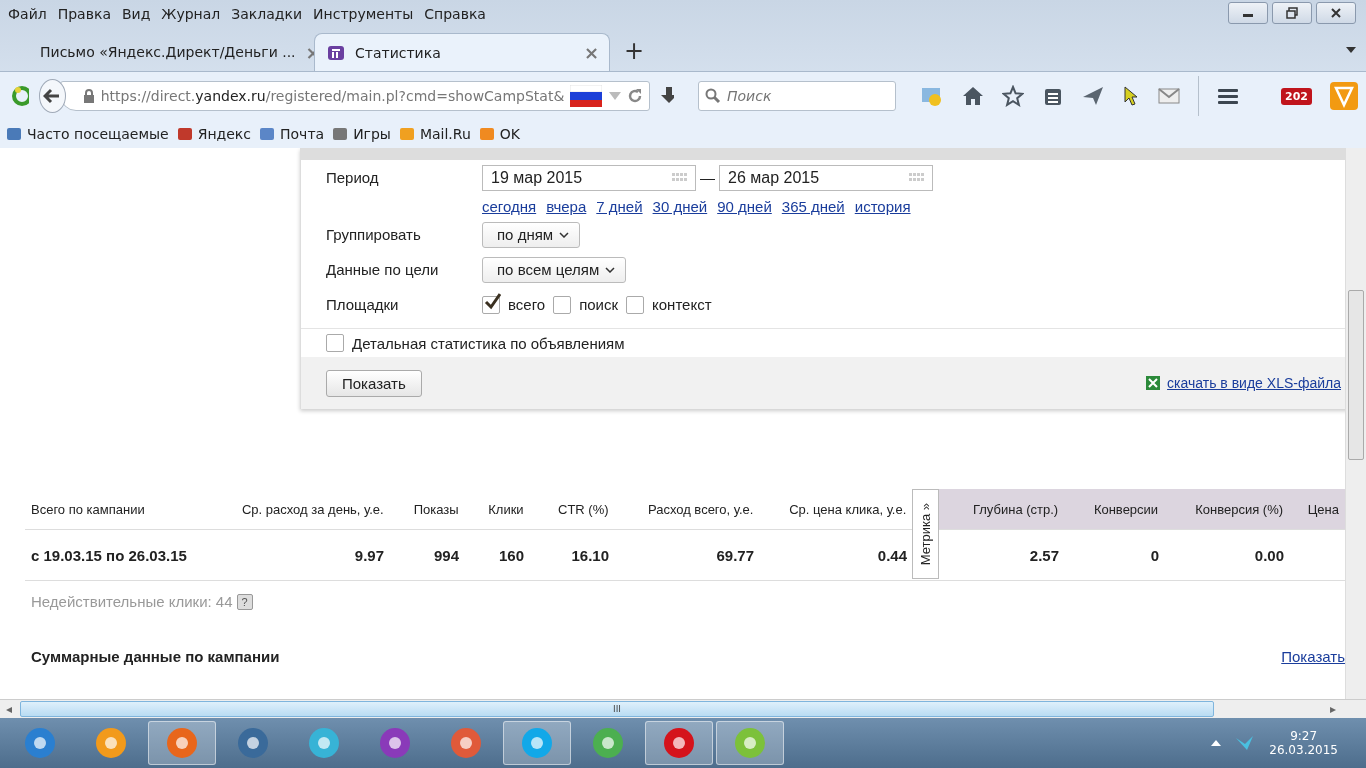  What do you see at coordinates (1169, 96) in the screenshot?
I see `mail-icon` at bounding box center [1169, 96].